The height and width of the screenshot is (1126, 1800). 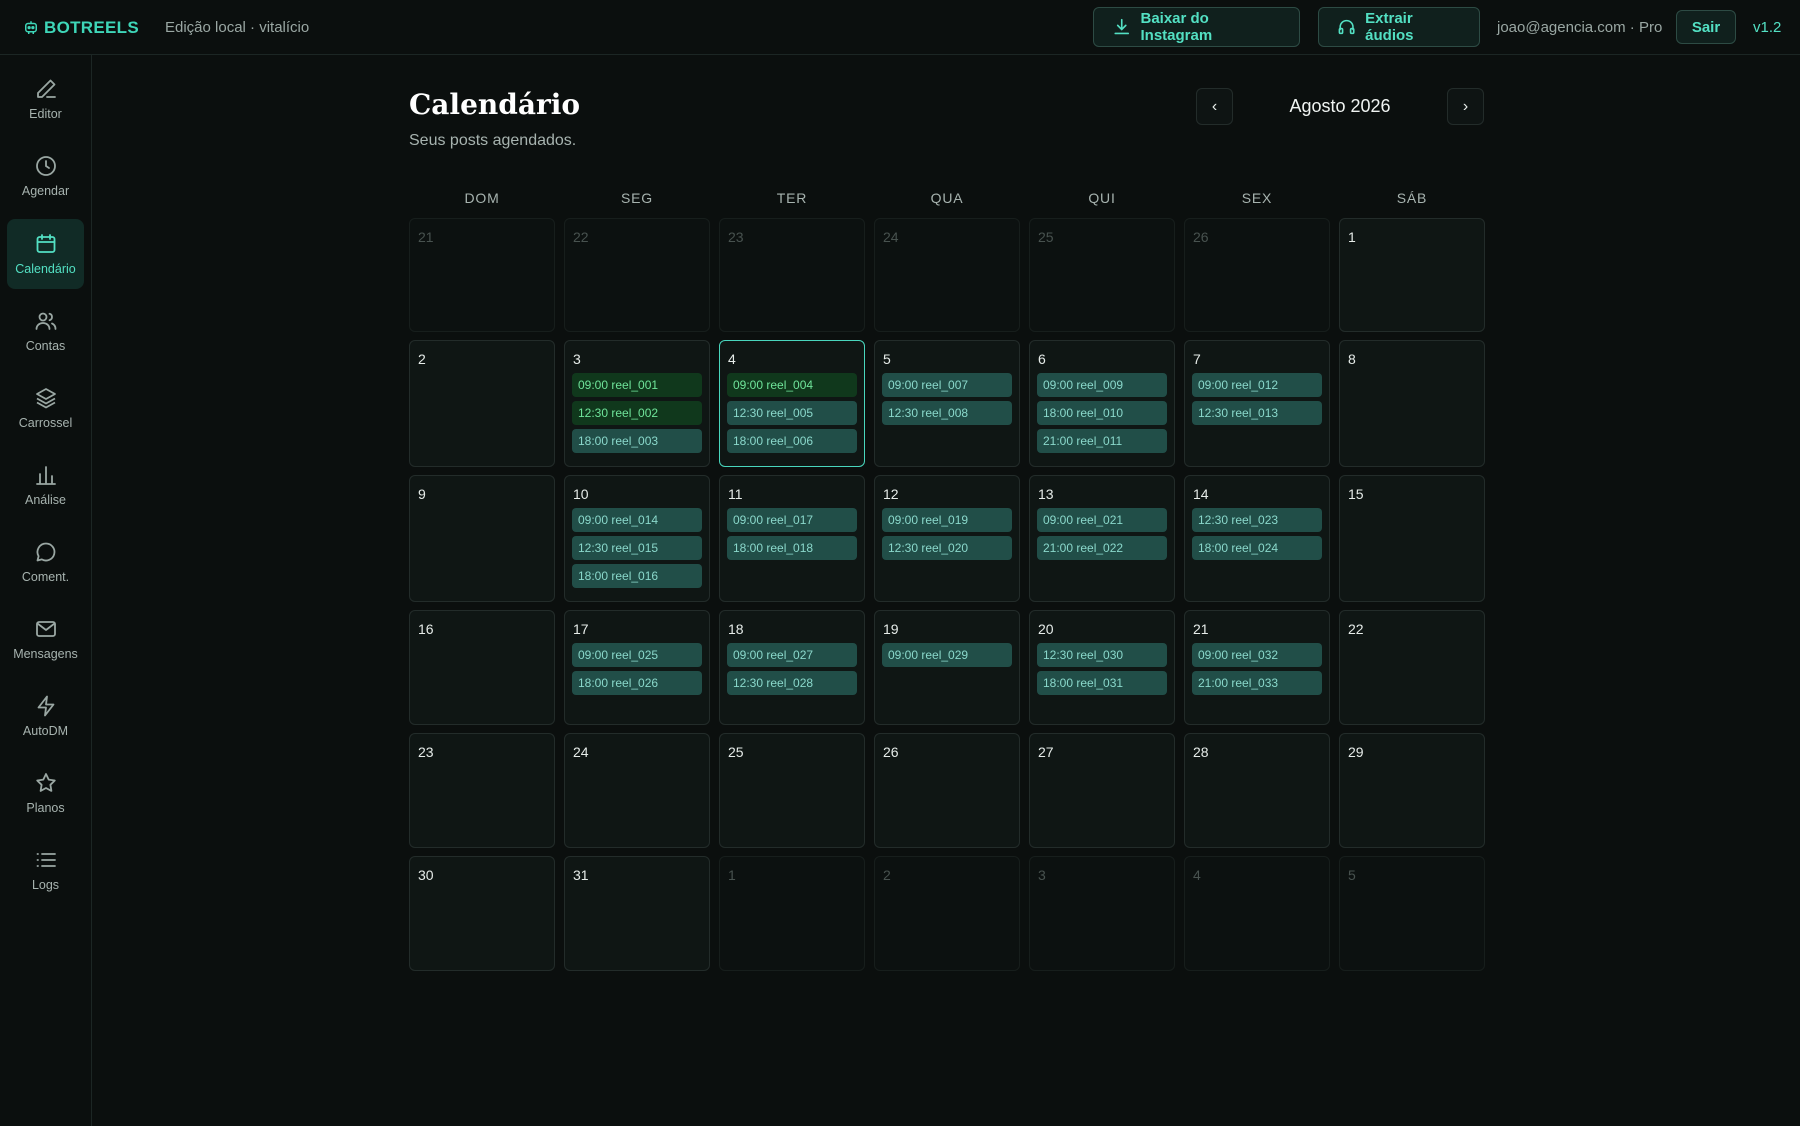 What do you see at coordinates (45, 254) in the screenshot?
I see `sidebar-item-calendario: Calendário` at bounding box center [45, 254].